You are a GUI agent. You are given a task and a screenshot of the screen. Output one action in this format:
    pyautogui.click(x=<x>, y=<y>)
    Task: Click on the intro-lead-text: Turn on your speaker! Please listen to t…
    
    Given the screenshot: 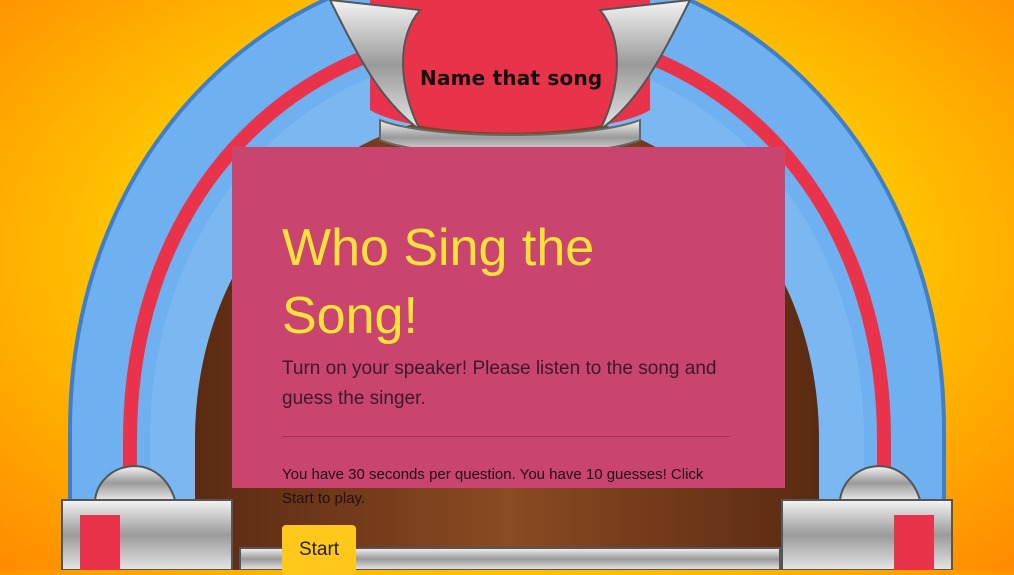 What is the action you would take?
    pyautogui.click(x=499, y=383)
    